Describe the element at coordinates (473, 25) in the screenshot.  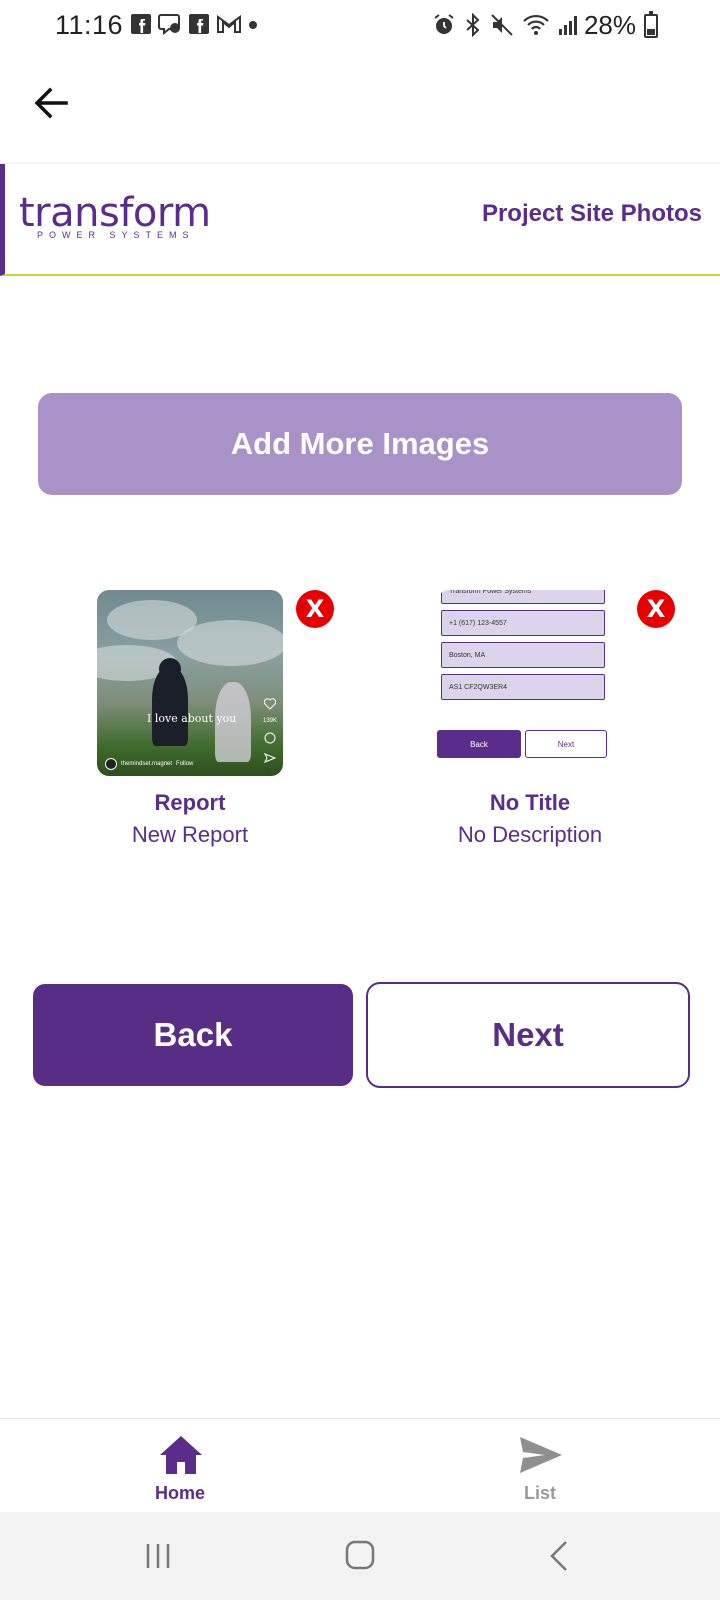
I see `bluetooth-icon` at that location.